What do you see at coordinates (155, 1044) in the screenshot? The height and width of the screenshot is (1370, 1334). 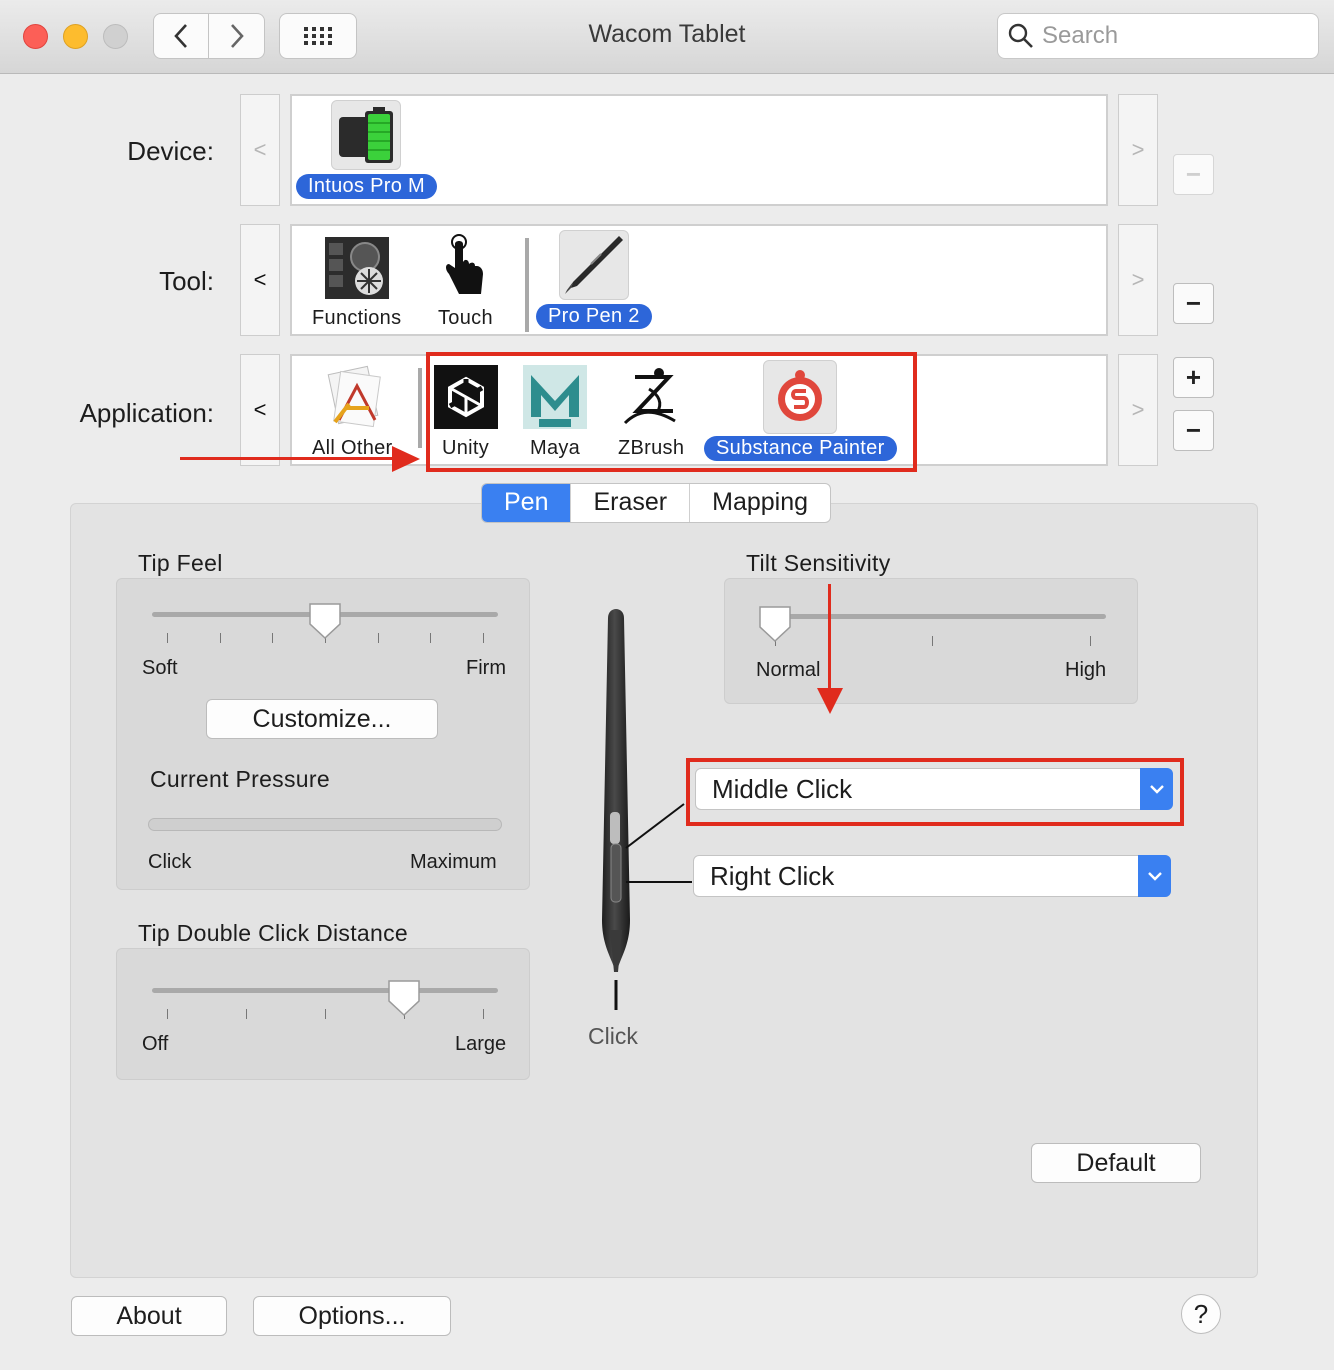 I see `double-click-min-label: Off` at bounding box center [155, 1044].